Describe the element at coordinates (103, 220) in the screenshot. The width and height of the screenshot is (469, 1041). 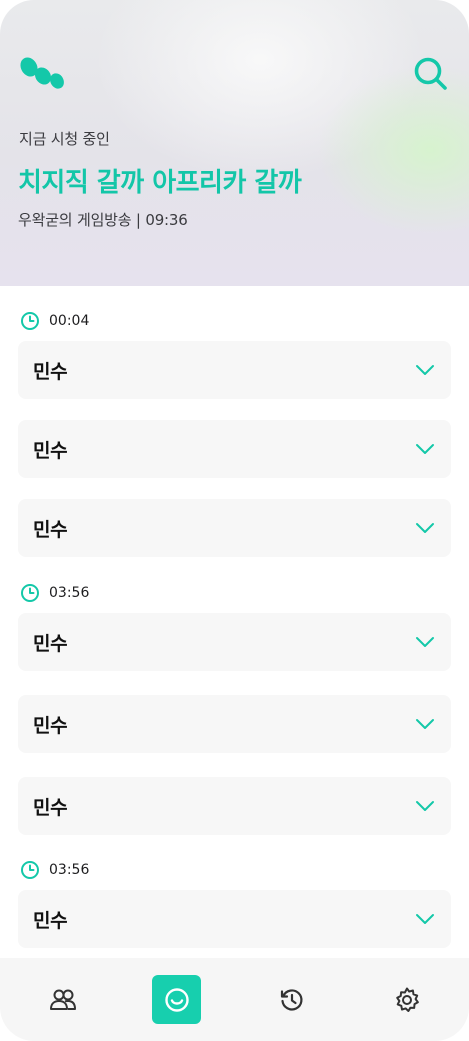
I see `broadcast-meta: 우왁굳의 게임방송 | 09:36` at that location.